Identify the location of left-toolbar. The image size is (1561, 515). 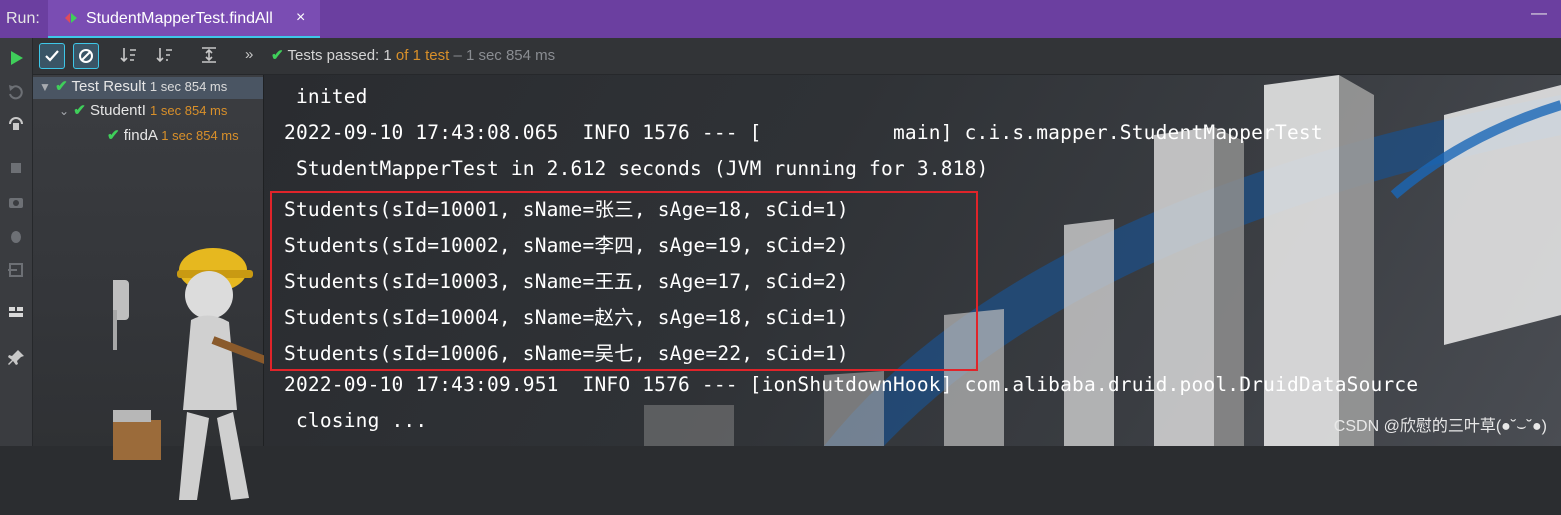
(16, 242).